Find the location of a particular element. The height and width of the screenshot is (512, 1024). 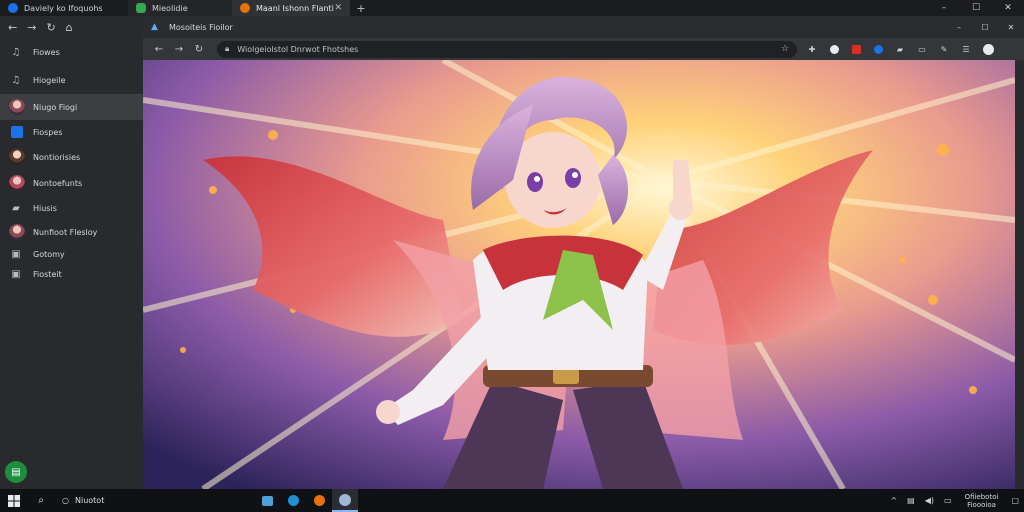

extension-toolbar: ✚ ▰ ▭ ✎ ☰ is located at coordinates (900, 49).